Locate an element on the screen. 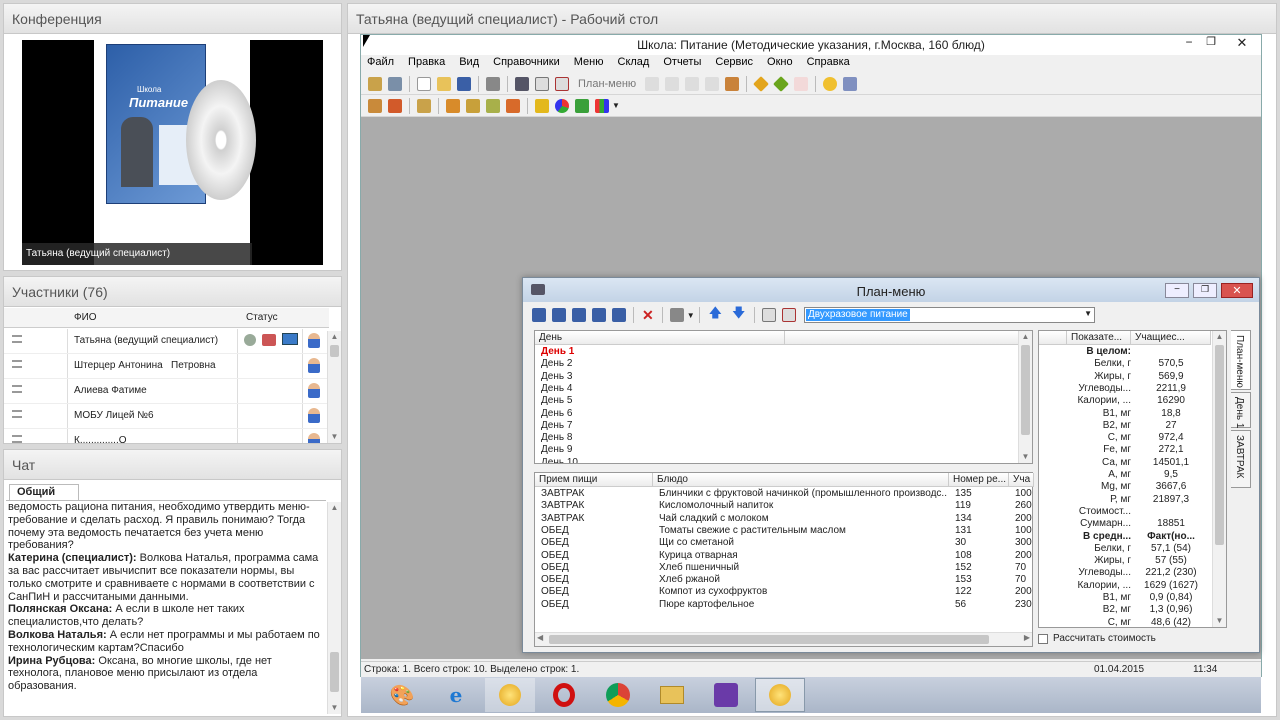  participant-row: Алиева Фатиме is located at coordinates (166, 391).